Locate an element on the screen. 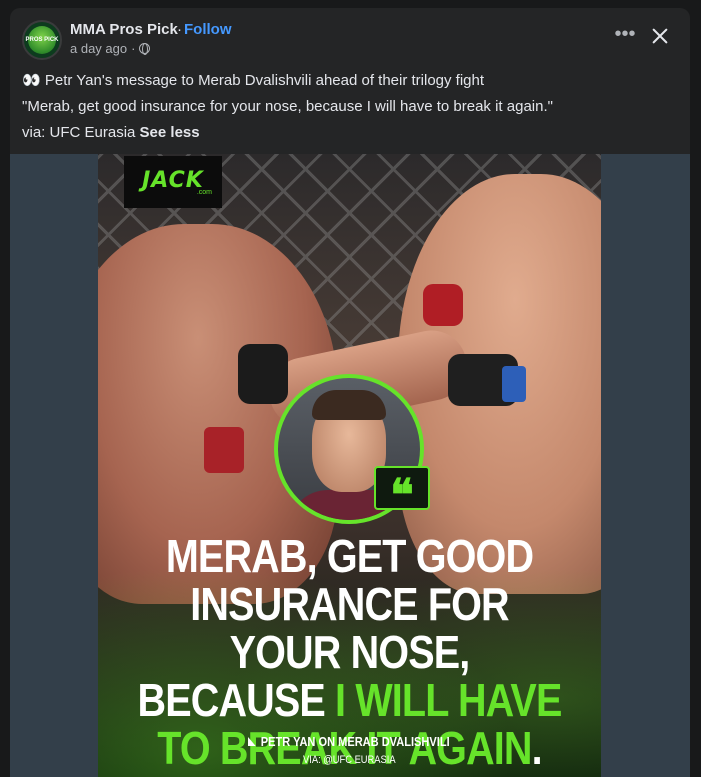  avatar-text: PROS PICK is located at coordinates (42, 40).